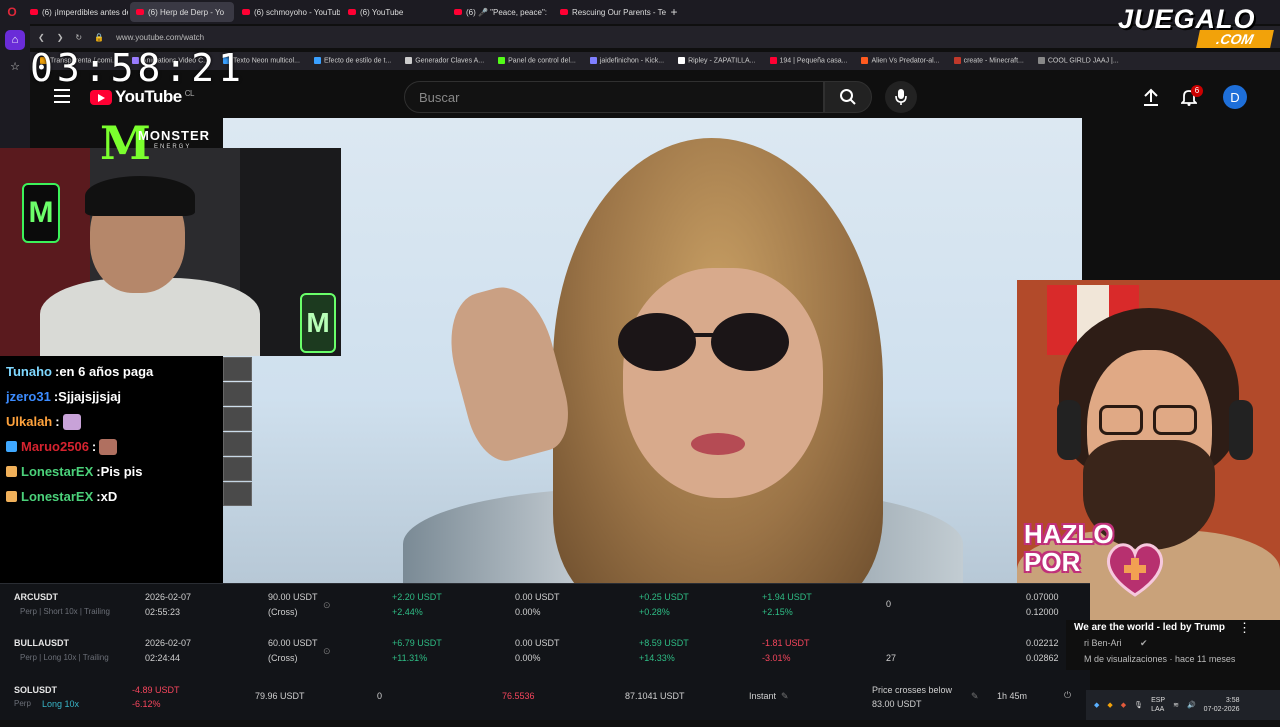 The image size is (1280, 727). I want to click on voice-search-button, so click(901, 97).